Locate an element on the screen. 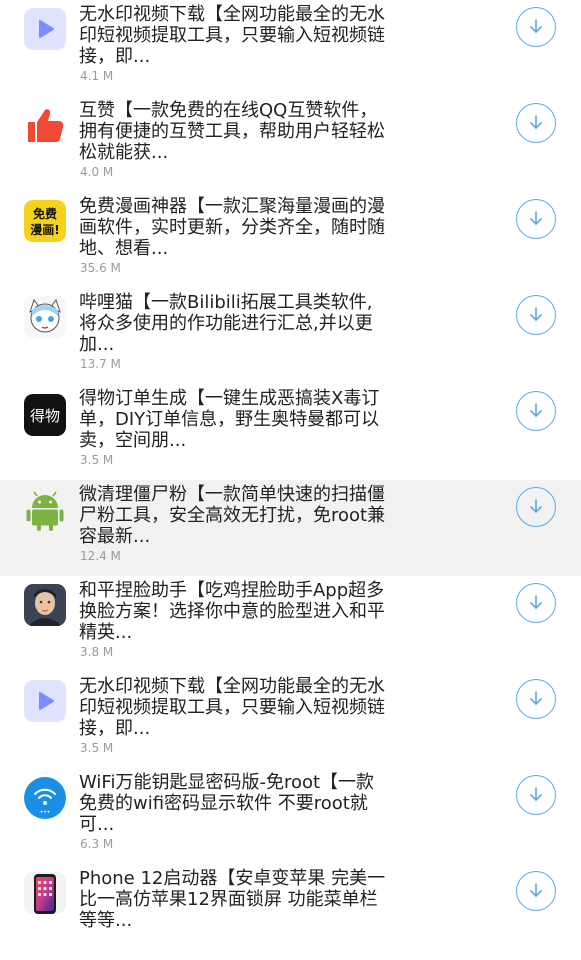 The image size is (581, 960). svg-text: 得物 is located at coordinates (45, 416).